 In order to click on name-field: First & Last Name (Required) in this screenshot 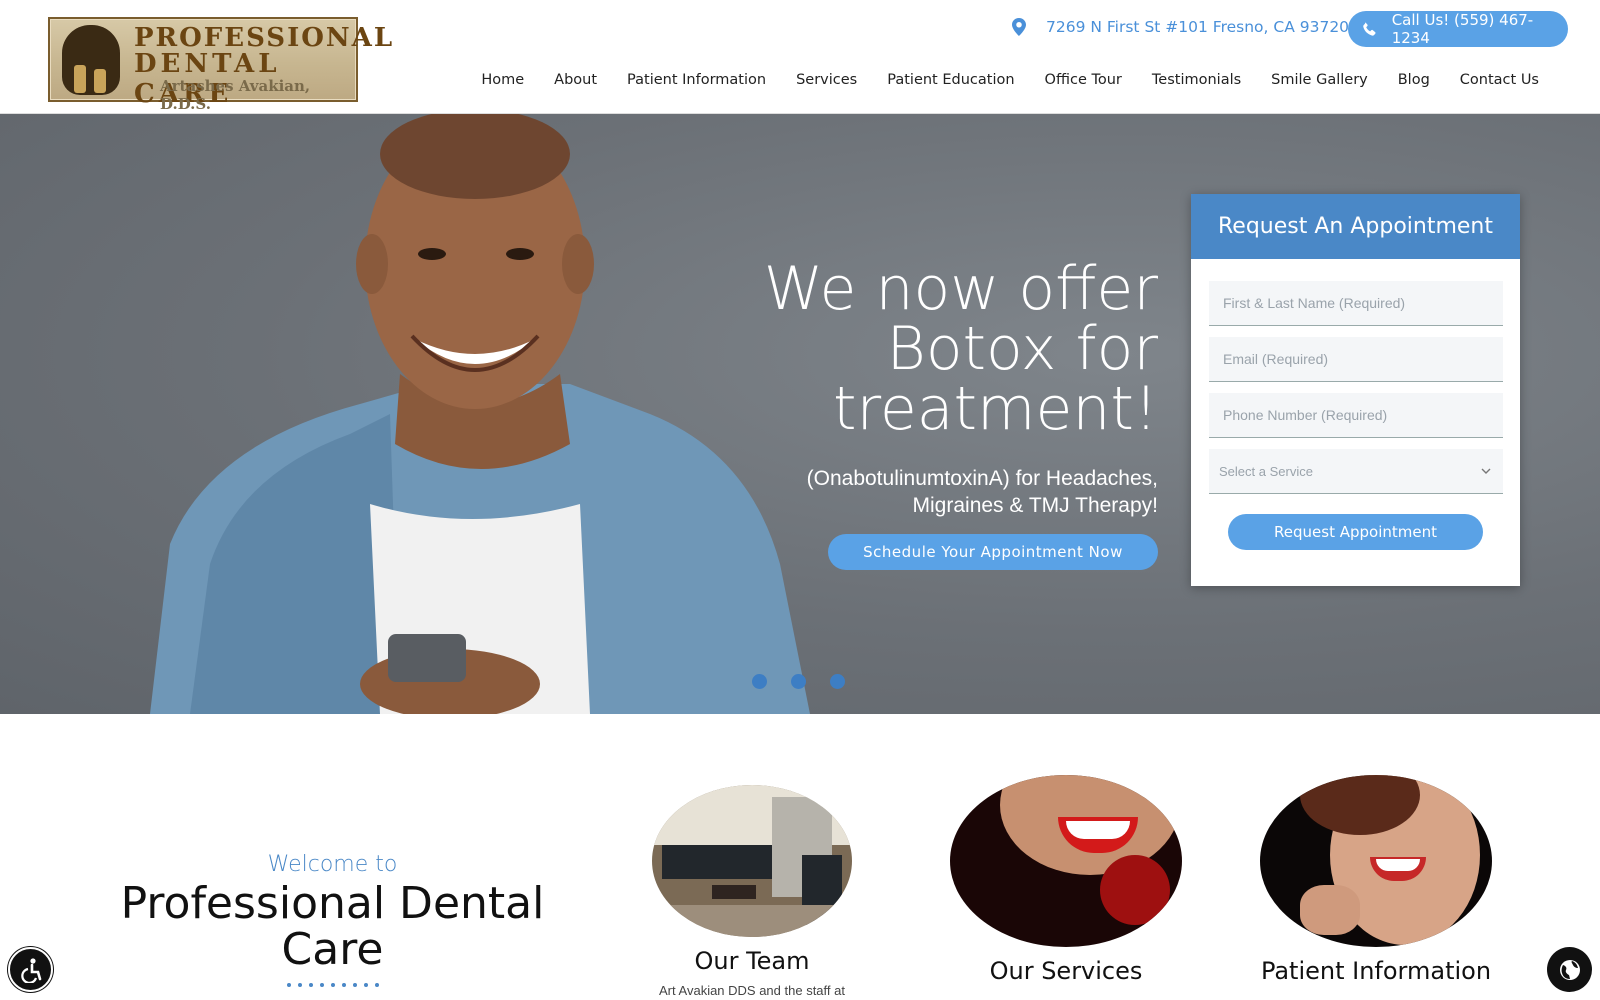, I will do `click(1356, 303)`.